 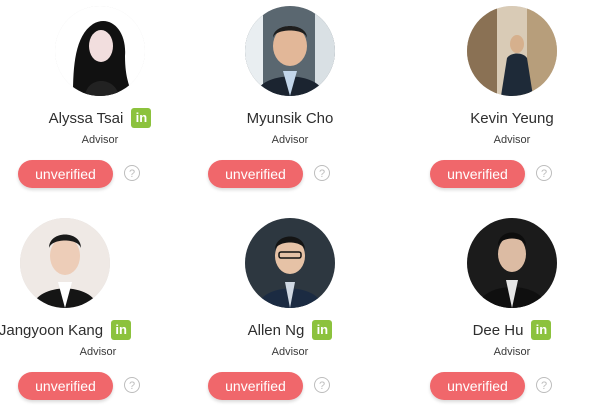 I want to click on name-row: Jangyoon Kang in, so click(x=82, y=330).